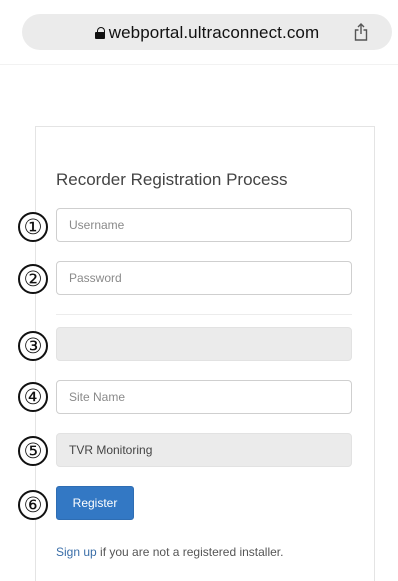 This screenshot has height=581, width=398. Describe the element at coordinates (204, 344) in the screenshot. I see `blank-readonly-field` at that location.